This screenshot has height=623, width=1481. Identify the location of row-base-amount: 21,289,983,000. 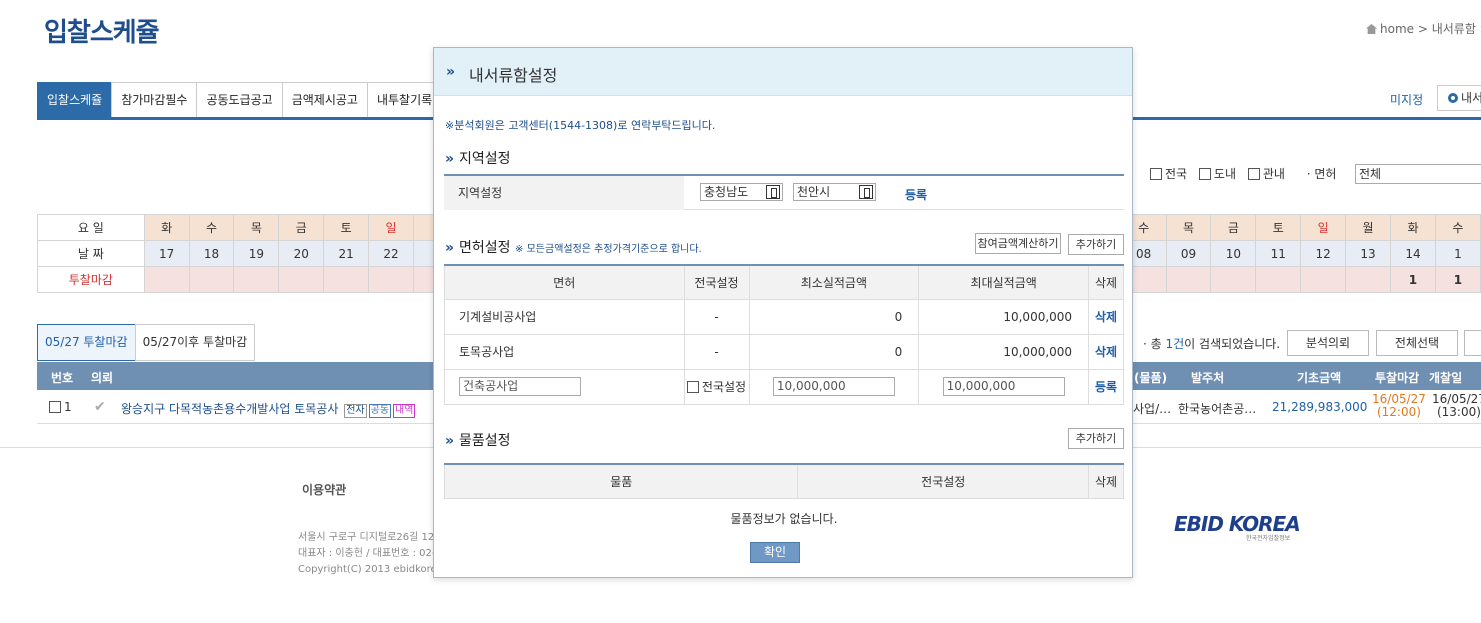
(1320, 407).